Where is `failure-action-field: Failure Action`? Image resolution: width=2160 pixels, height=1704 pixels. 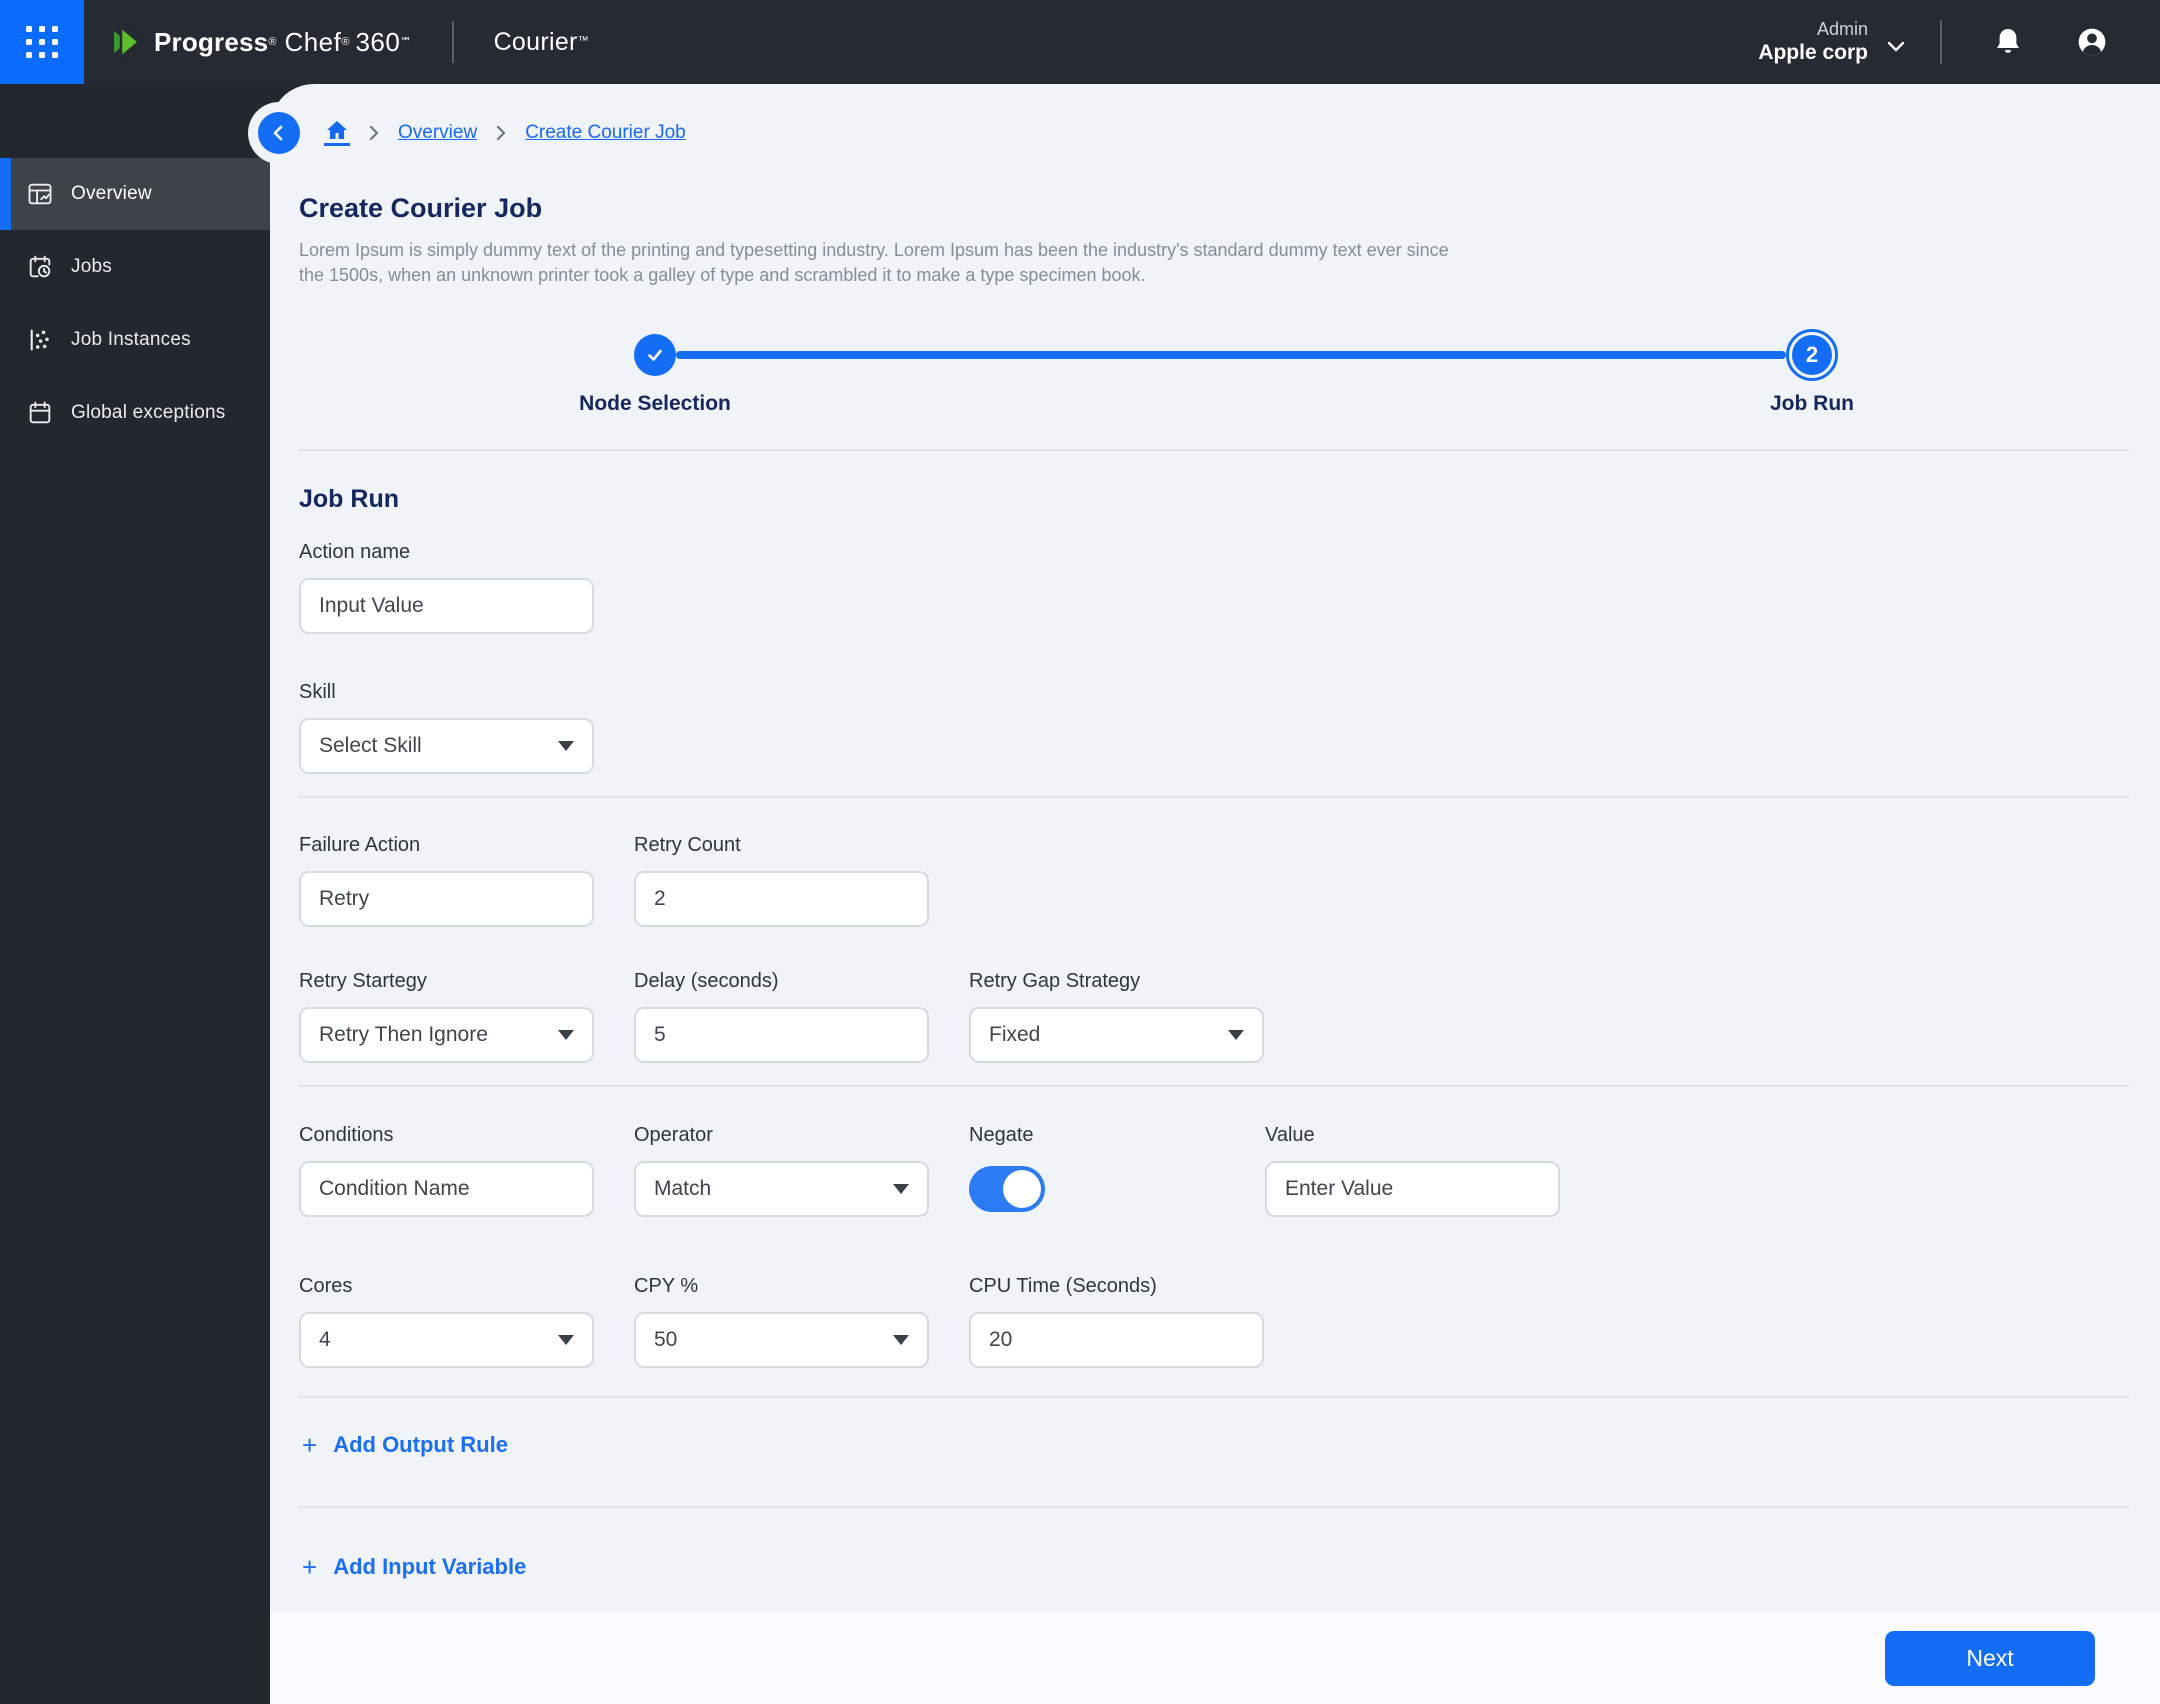 failure-action-field: Failure Action is located at coordinates (446, 880).